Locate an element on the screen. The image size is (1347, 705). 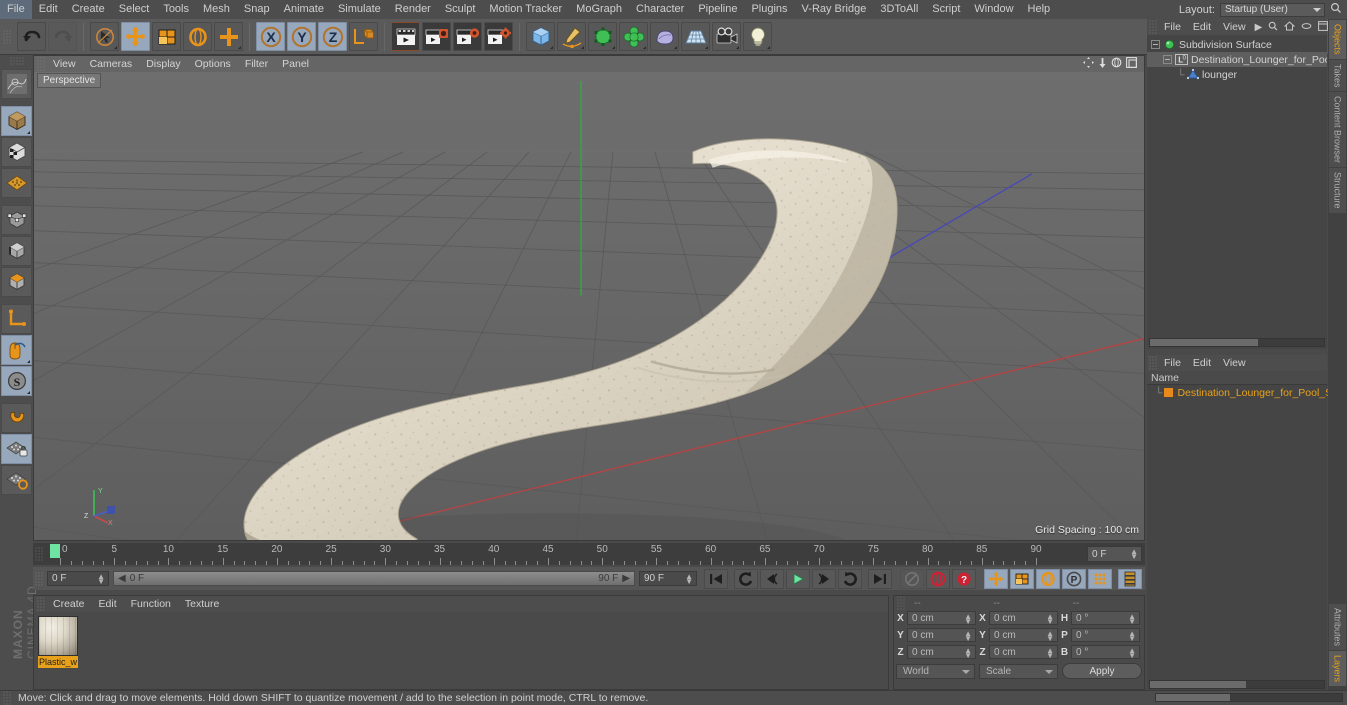
render-region-button is located at coordinates (436, 36).